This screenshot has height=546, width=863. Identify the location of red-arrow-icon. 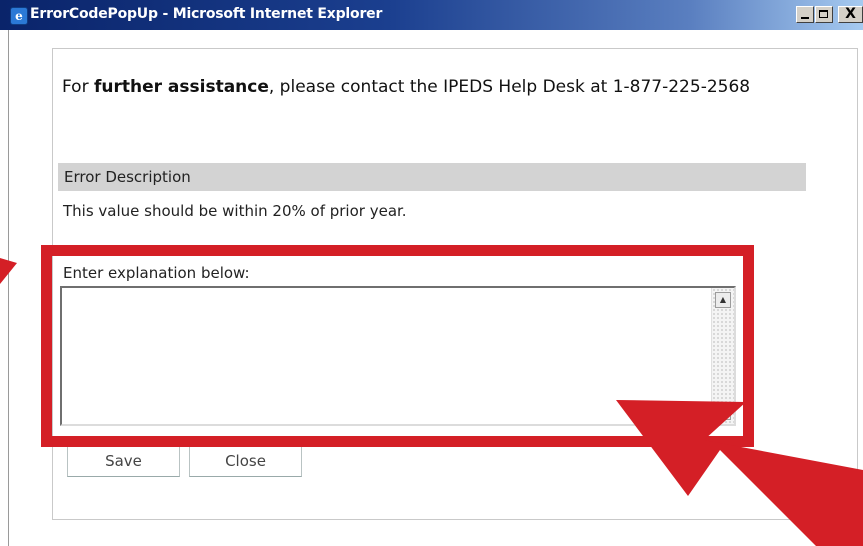
(739, 473).